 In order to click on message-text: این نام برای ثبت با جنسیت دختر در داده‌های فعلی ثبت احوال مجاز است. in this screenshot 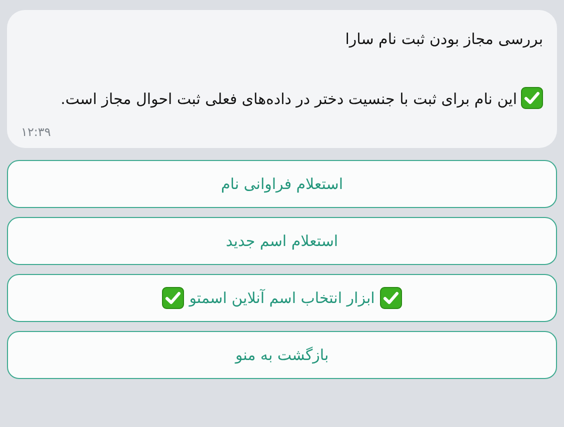, I will do `click(301, 99)`.